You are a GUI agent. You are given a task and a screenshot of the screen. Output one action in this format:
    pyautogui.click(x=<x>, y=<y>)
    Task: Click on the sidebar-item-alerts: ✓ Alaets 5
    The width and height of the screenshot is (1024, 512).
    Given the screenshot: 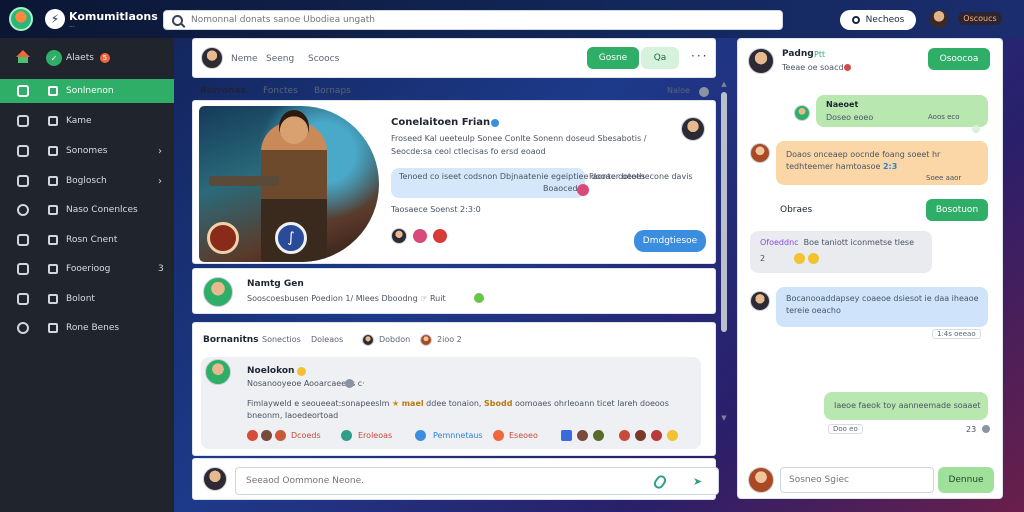 What is the action you would take?
    pyautogui.click(x=87, y=58)
    